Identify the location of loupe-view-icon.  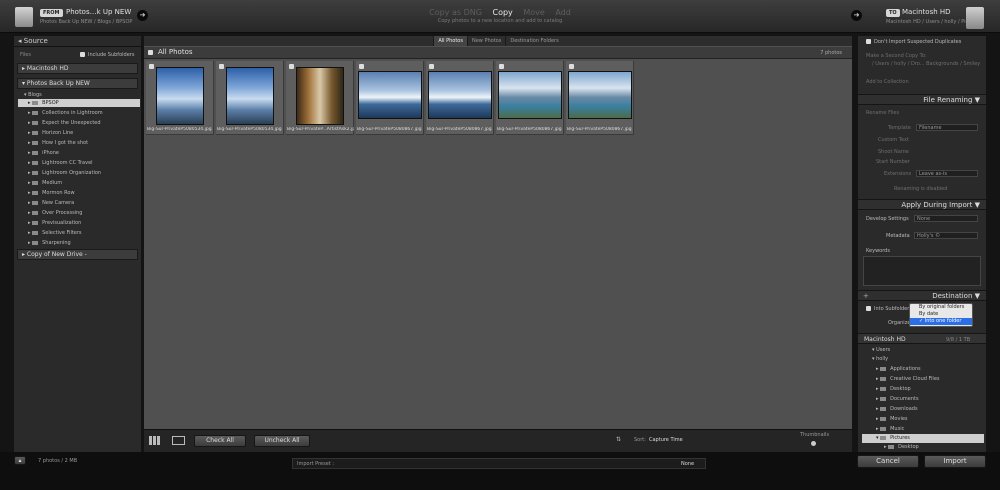
(178, 440).